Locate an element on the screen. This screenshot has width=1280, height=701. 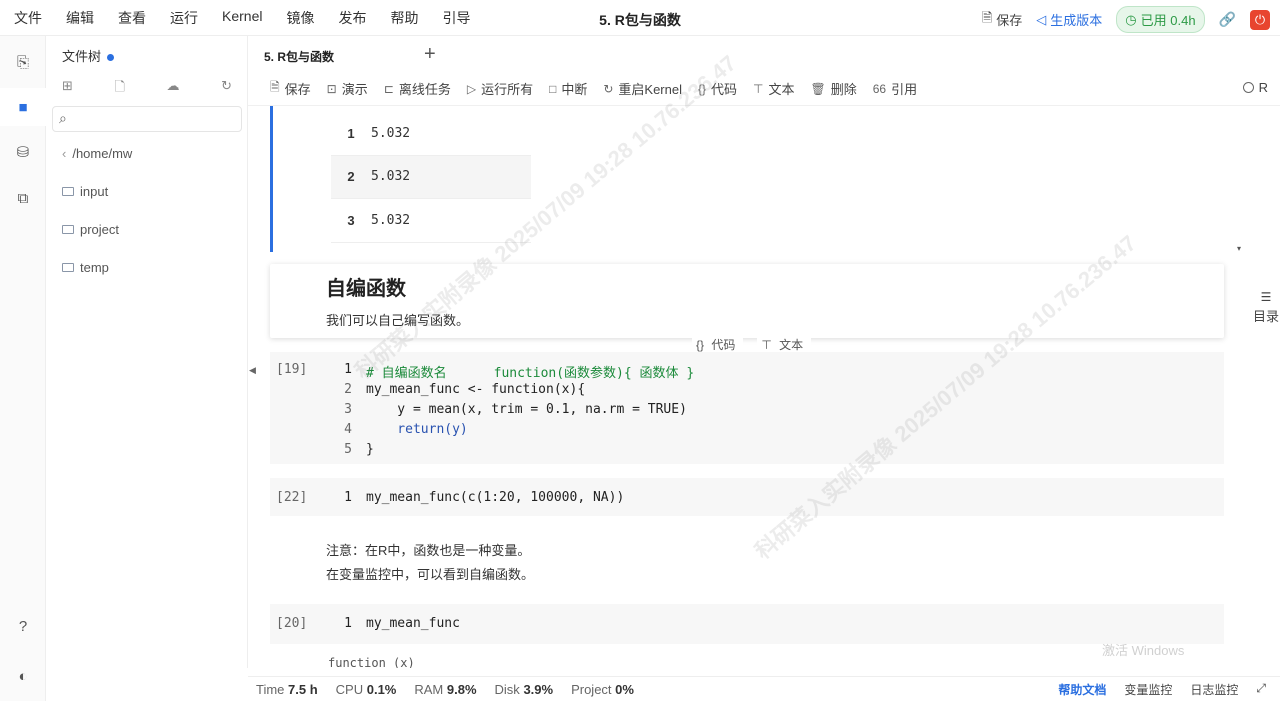
note-markdown-cell: 注意：在R中，函数也是一种变量。 在变量监控中，可以看到自编函数。 is located at coordinates (747, 560).